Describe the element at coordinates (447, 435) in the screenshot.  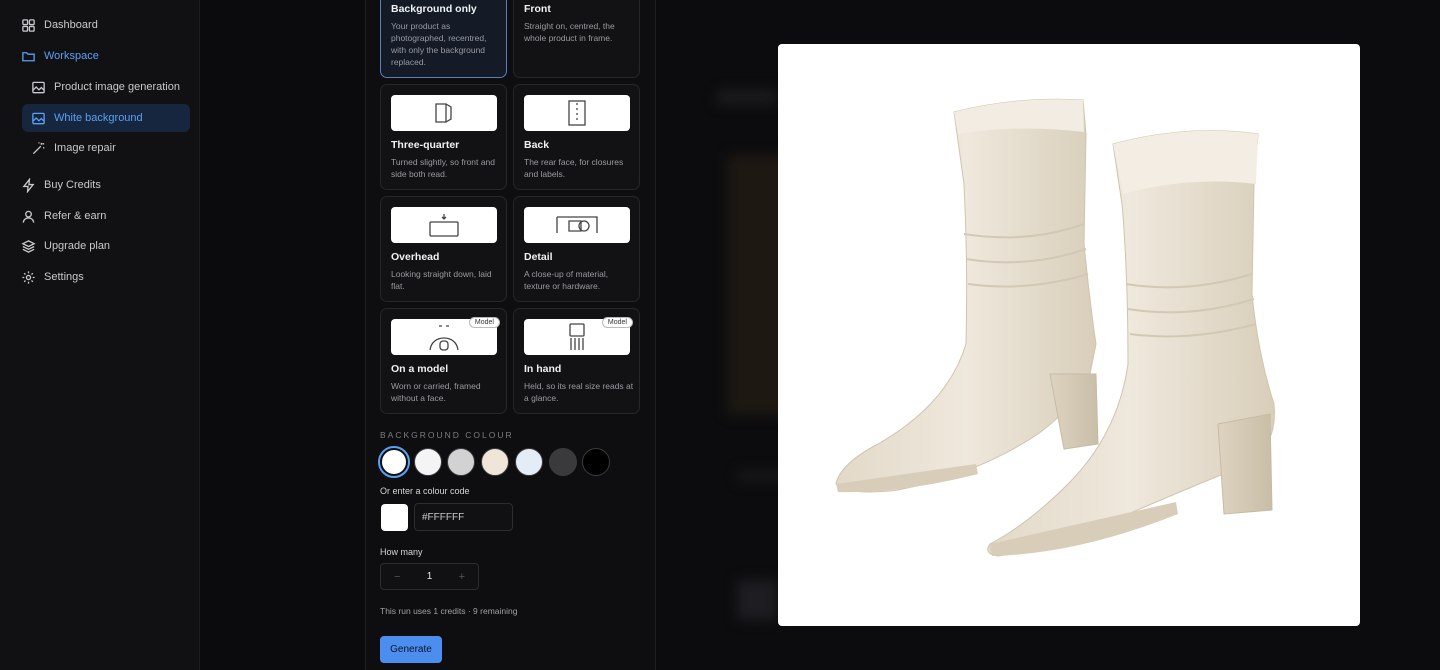
I see `background-colour-label: BACKGROUND COLOUR` at that location.